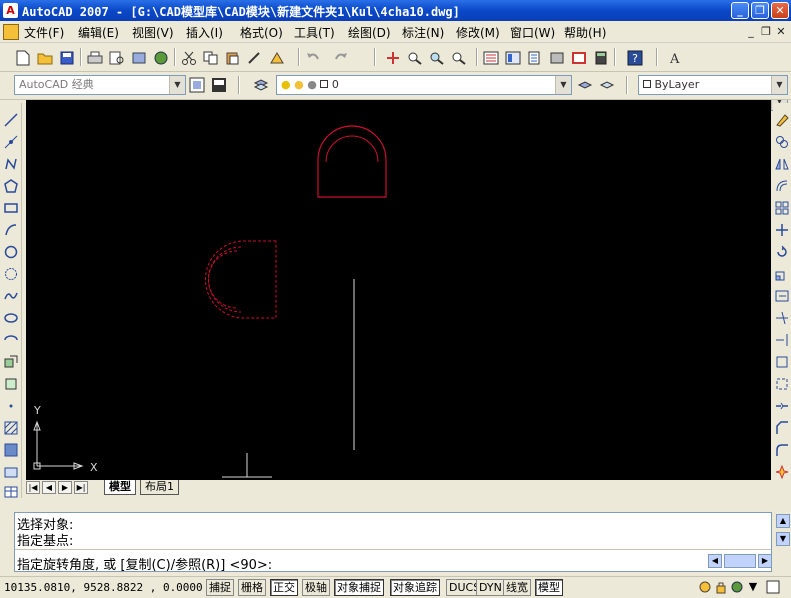  Describe the element at coordinates (100, 85) in the screenshot. I see `workspace-dropdown: AutoCAD 经典 ▼` at that location.